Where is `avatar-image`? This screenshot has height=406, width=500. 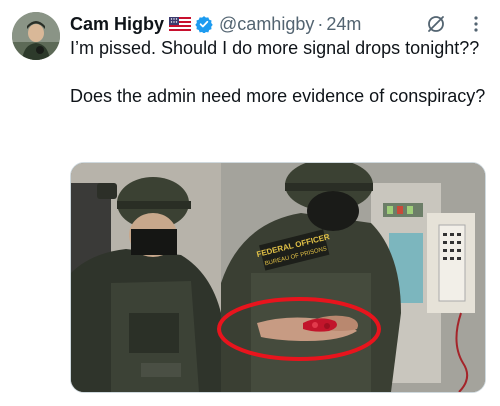 avatar-image is located at coordinates (36, 36).